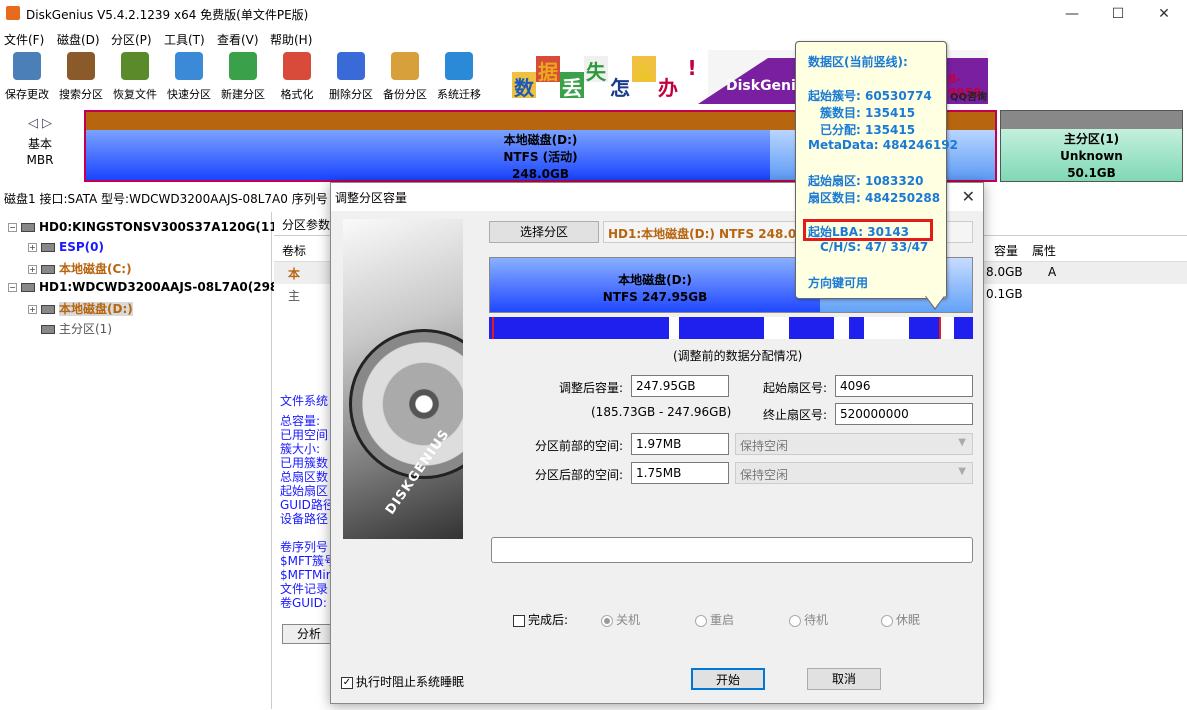 This screenshot has width=1187, height=710. I want to click on size-input: 247.95GB, so click(680, 386).